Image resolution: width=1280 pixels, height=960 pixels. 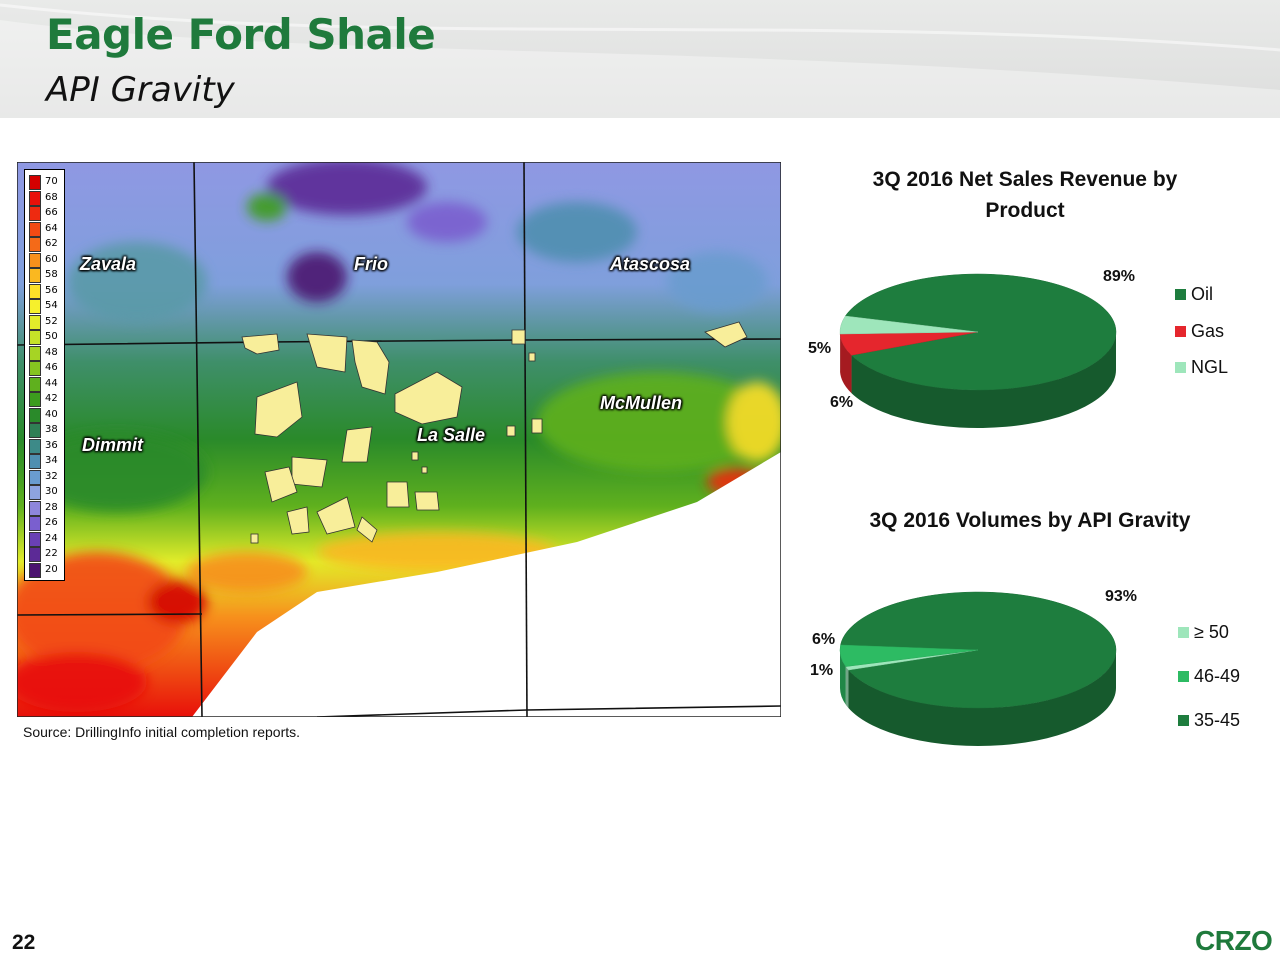 What do you see at coordinates (640, 59) in the screenshot?
I see `slide-header: Eagle Ford Shale API Gravity` at bounding box center [640, 59].